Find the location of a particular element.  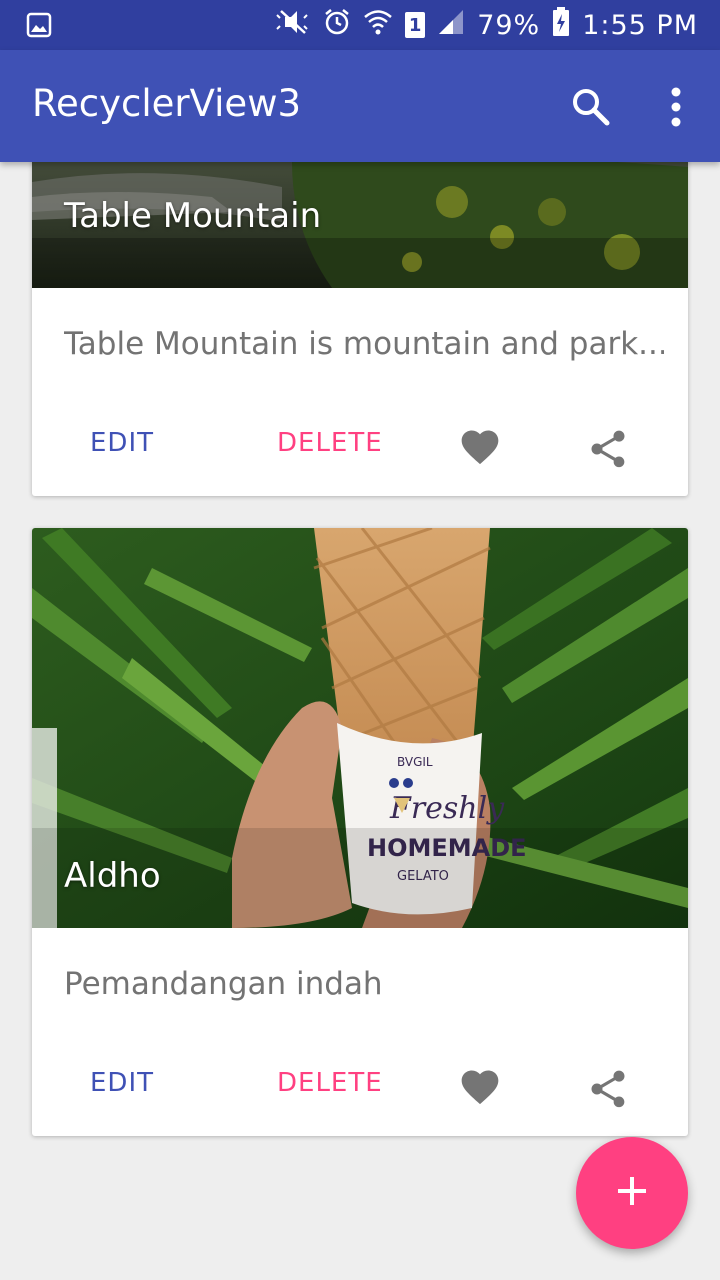

alarm-icon is located at coordinates (337, 25).